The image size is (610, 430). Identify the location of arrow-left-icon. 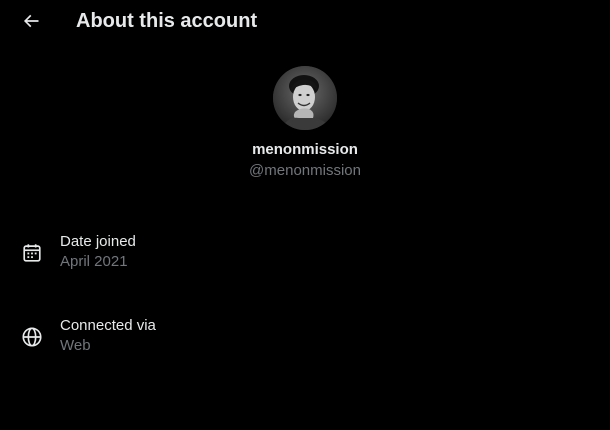
(31, 21).